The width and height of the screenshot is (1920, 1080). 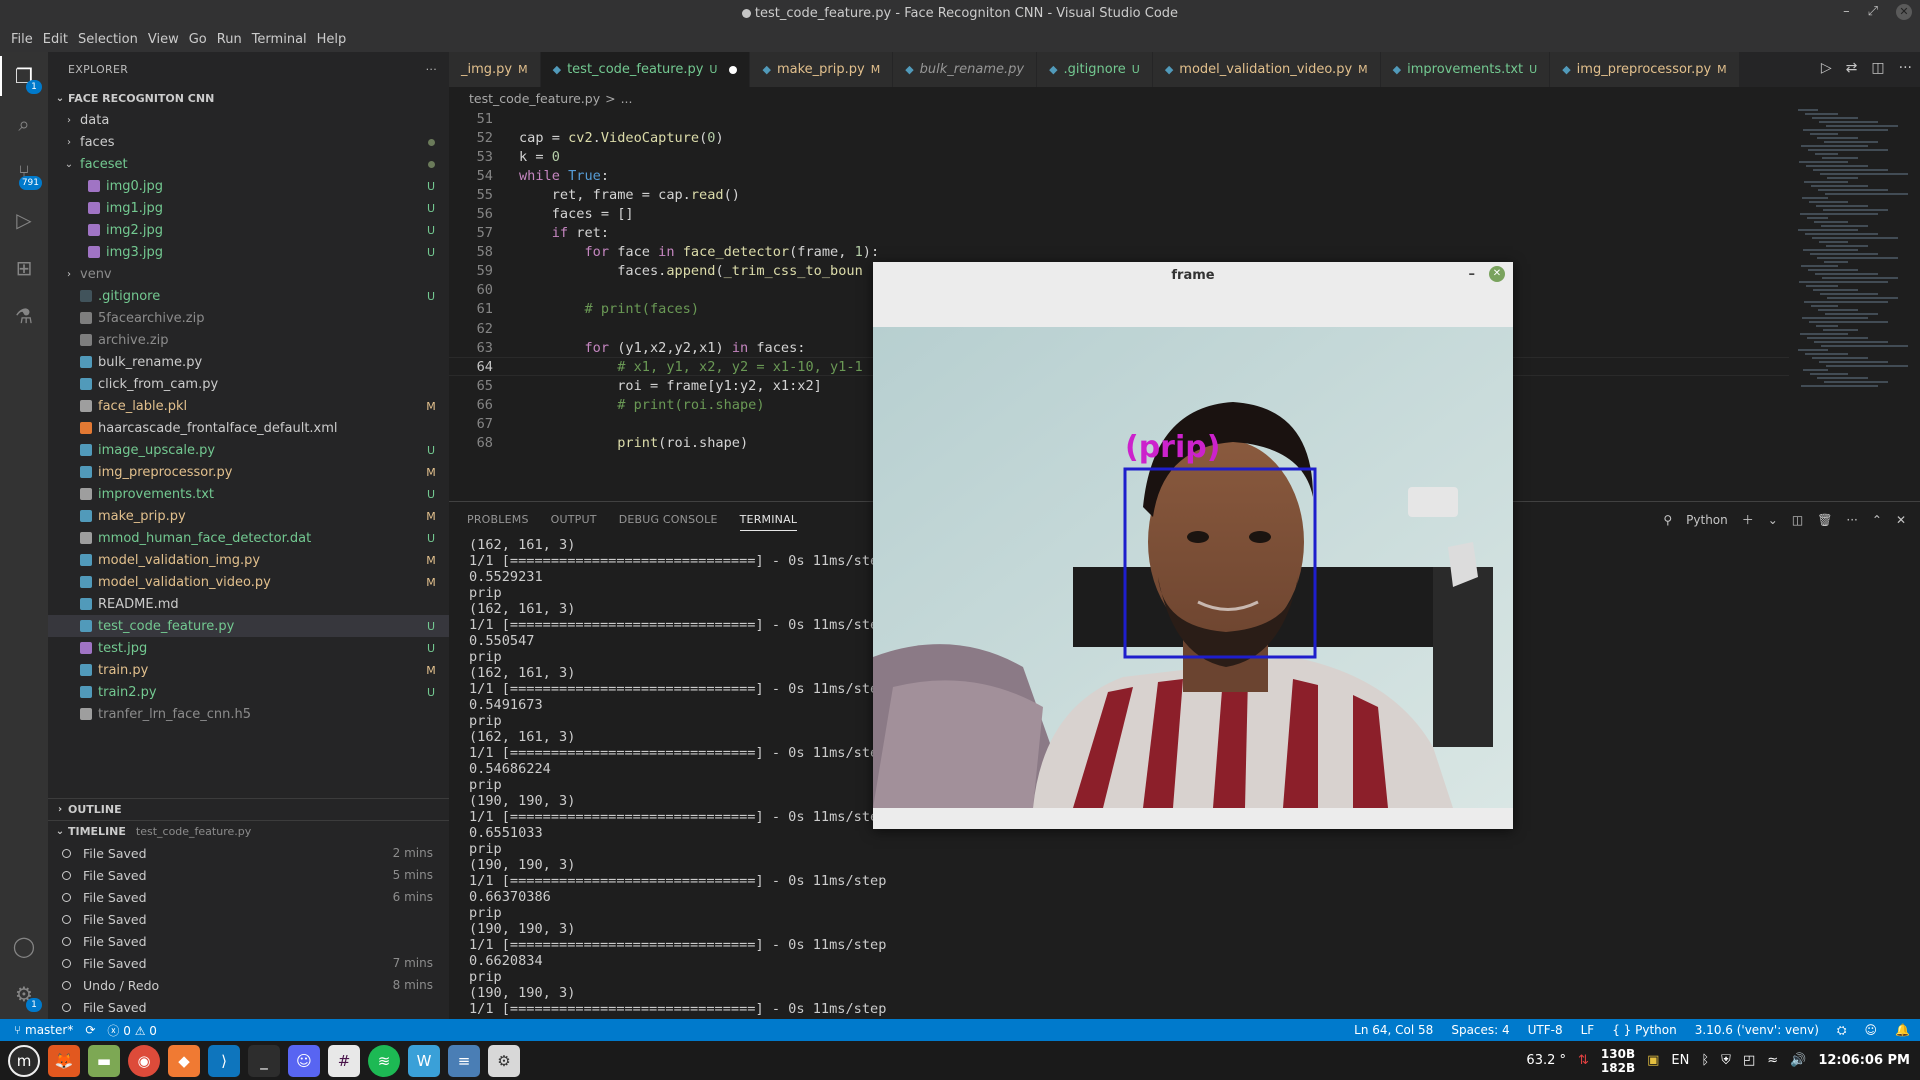 I want to click on timeline-item: Undo / Redo 8 mins, so click(x=248, y=985).